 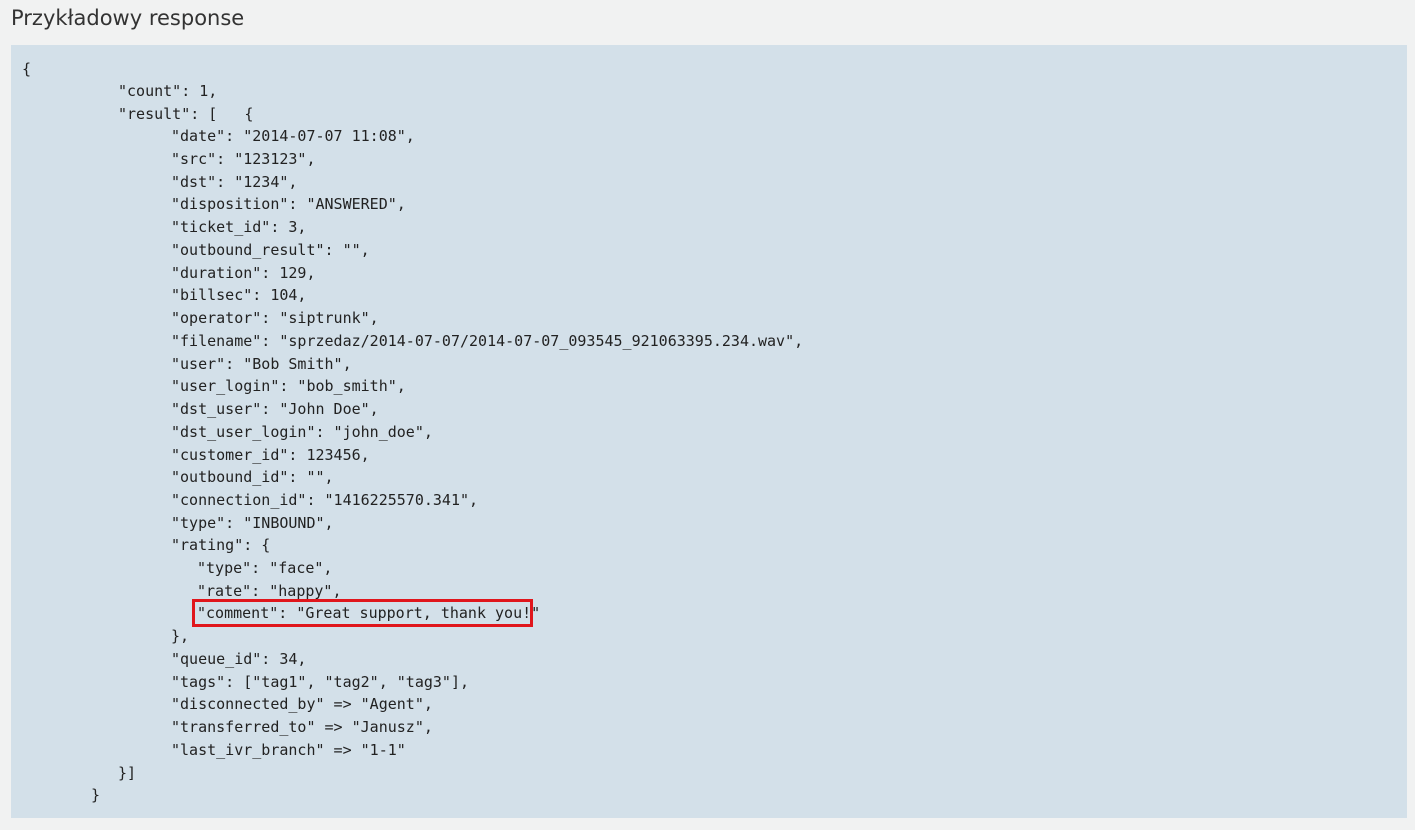 I want to click on code-line: "rate": "happy",, so click(x=269, y=591).